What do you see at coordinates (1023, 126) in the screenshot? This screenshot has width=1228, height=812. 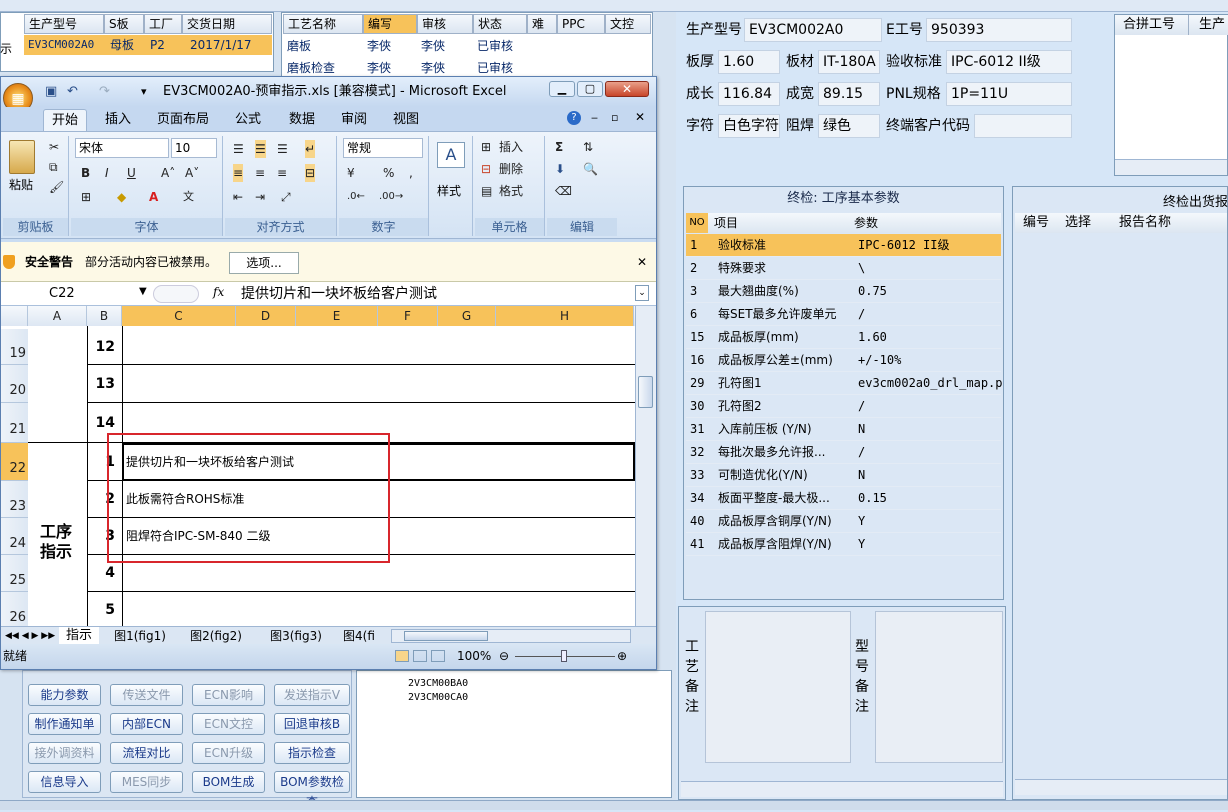 I see `customer-code-field` at bounding box center [1023, 126].